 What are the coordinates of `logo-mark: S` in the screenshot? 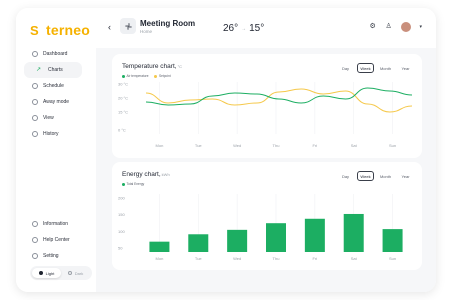 It's located at (34, 30).